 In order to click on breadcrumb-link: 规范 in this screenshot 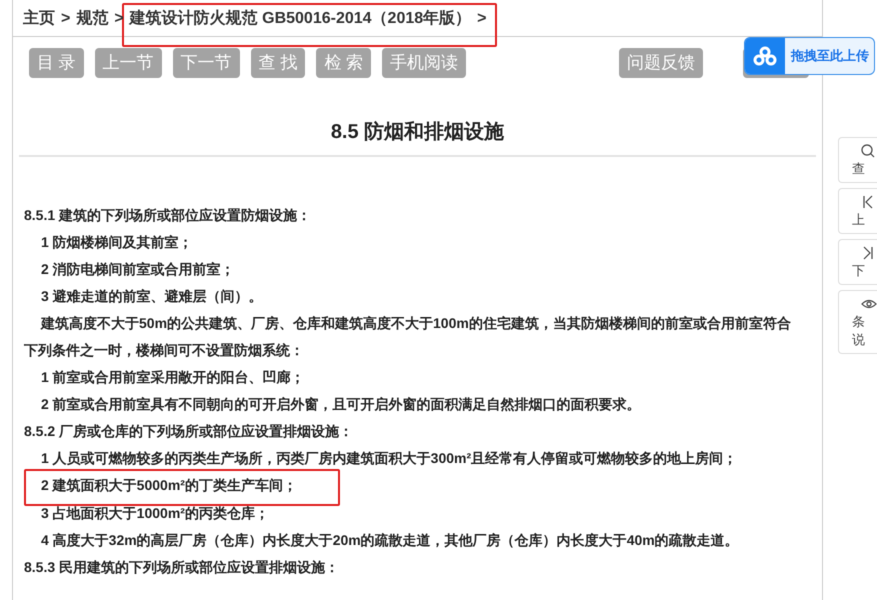, I will do `click(92, 19)`.